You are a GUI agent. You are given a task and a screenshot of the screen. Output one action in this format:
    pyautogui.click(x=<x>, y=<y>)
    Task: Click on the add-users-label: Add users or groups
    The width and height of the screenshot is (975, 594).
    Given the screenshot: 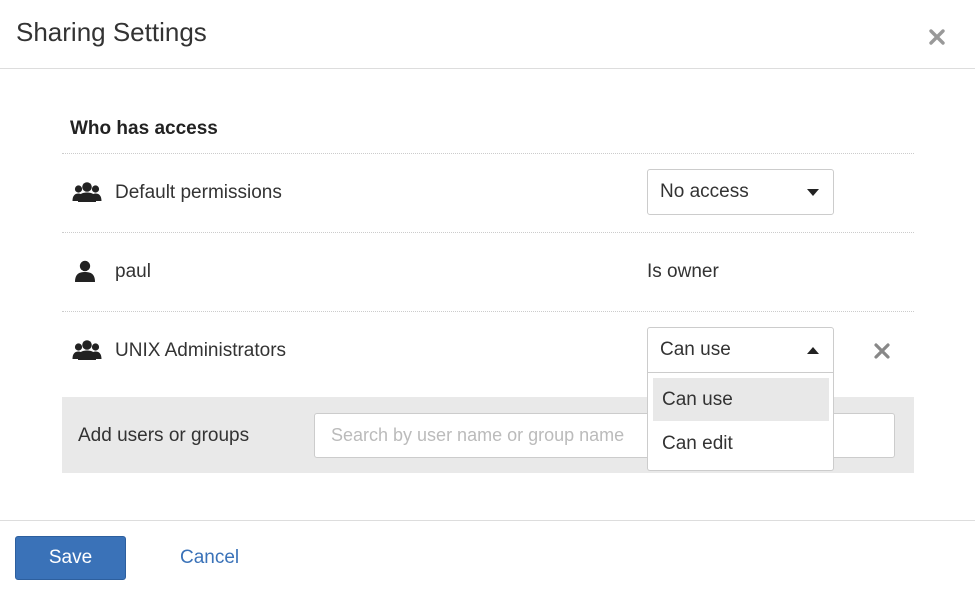 What is the action you would take?
    pyautogui.click(x=164, y=435)
    